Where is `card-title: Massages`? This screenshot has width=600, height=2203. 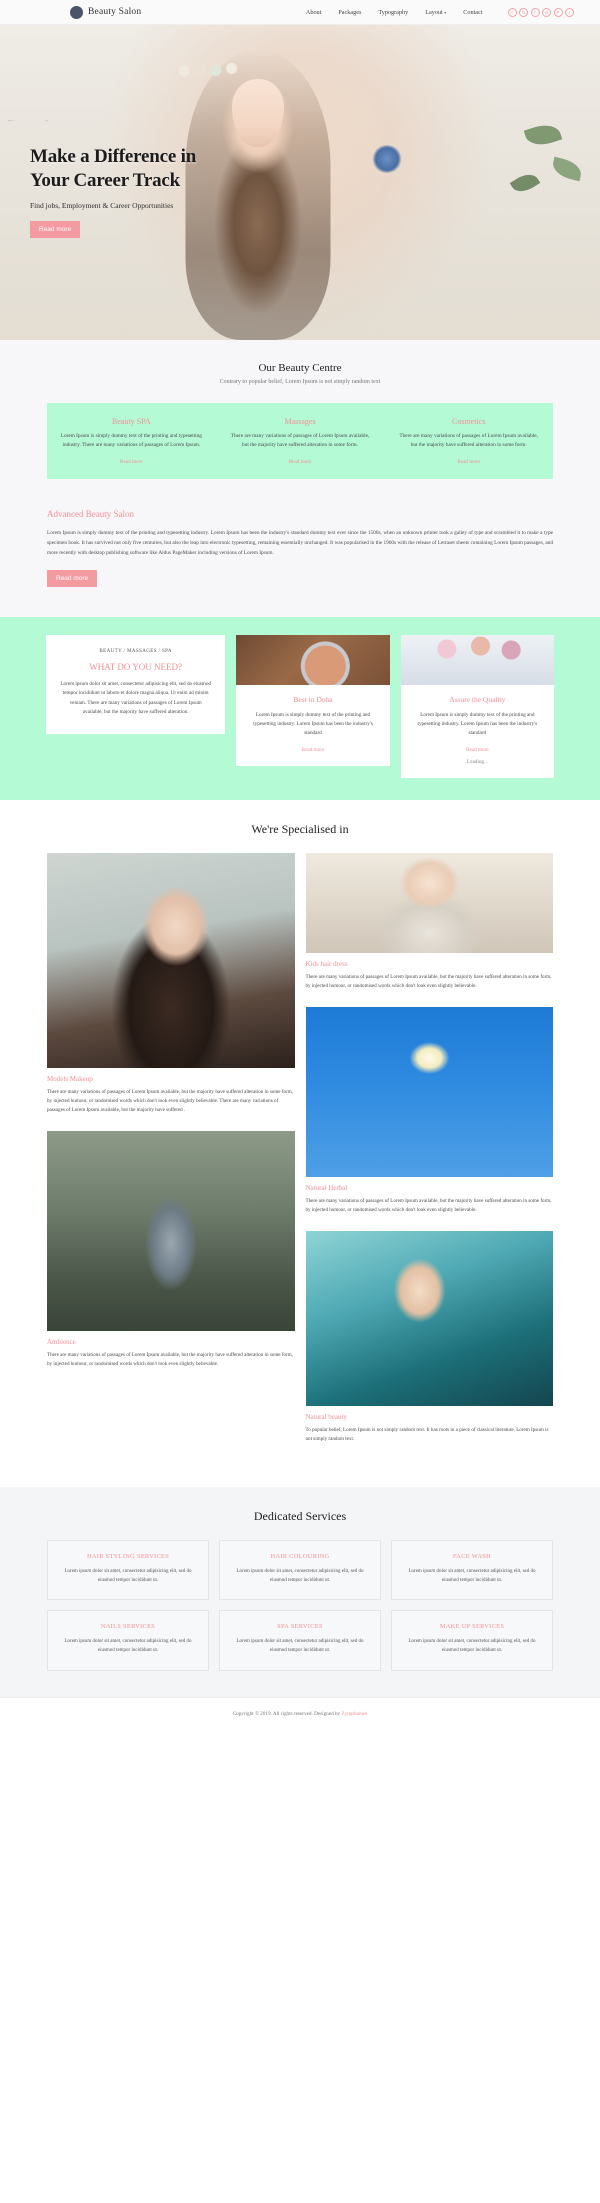 card-title: Massages is located at coordinates (300, 421).